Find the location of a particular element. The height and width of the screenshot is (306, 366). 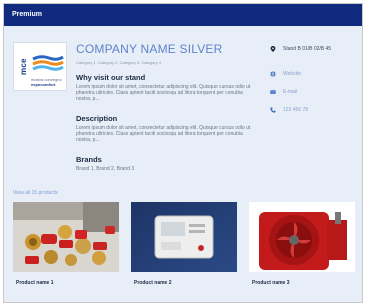

why-visit-title: Why visit our stand is located at coordinates (111, 77).